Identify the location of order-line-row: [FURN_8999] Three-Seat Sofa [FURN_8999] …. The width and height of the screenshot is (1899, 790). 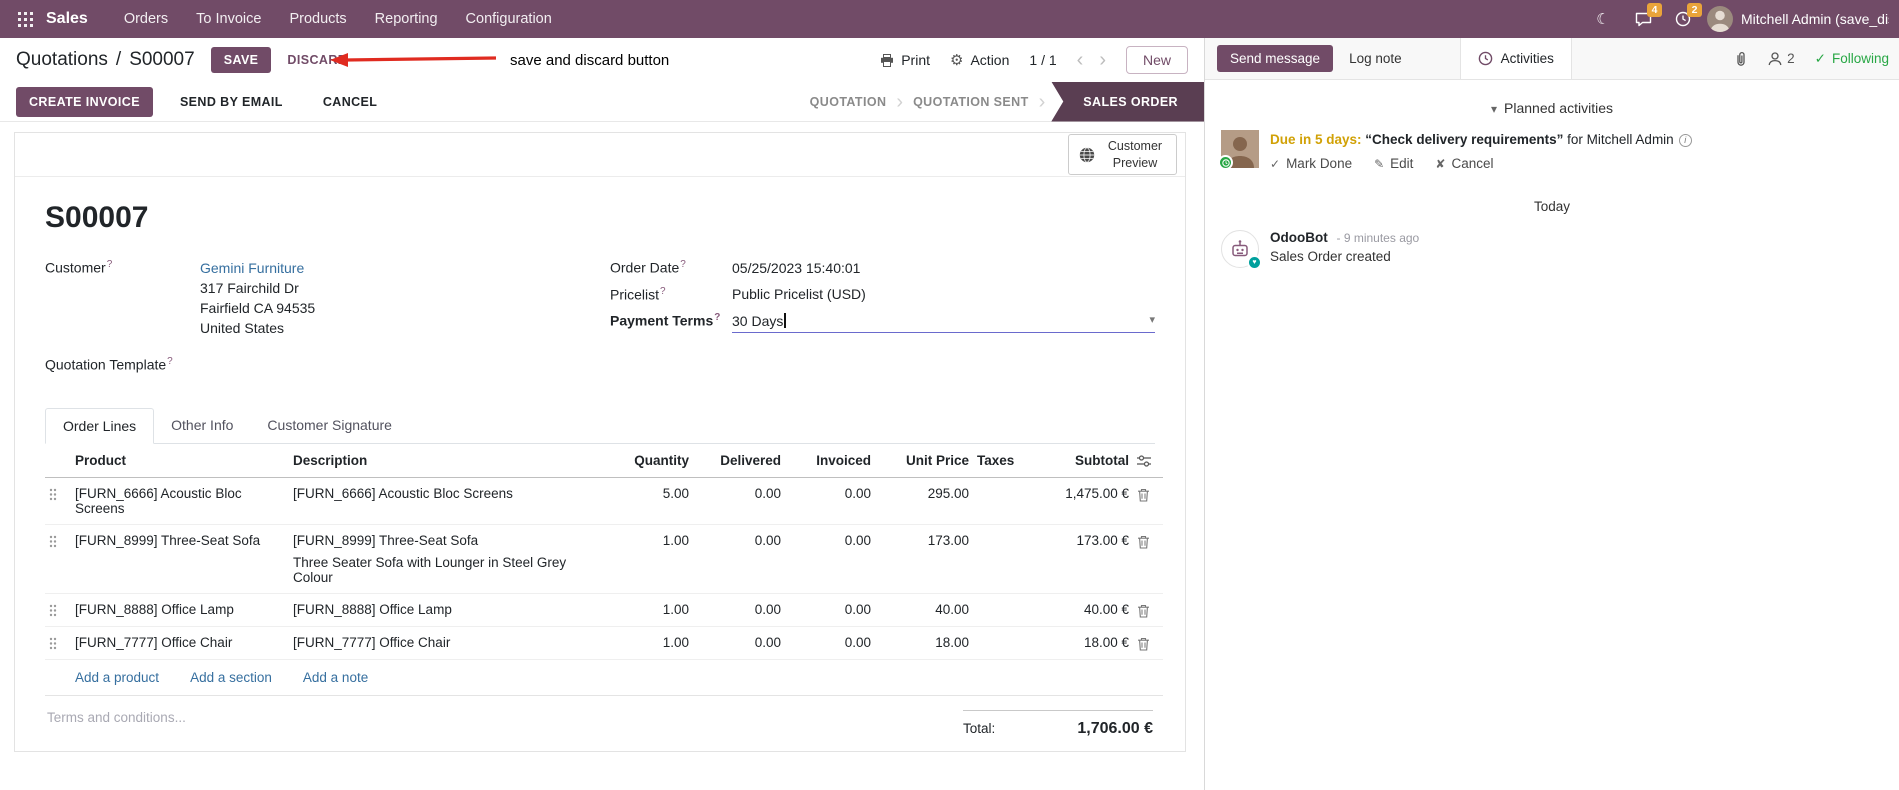
(604, 559).